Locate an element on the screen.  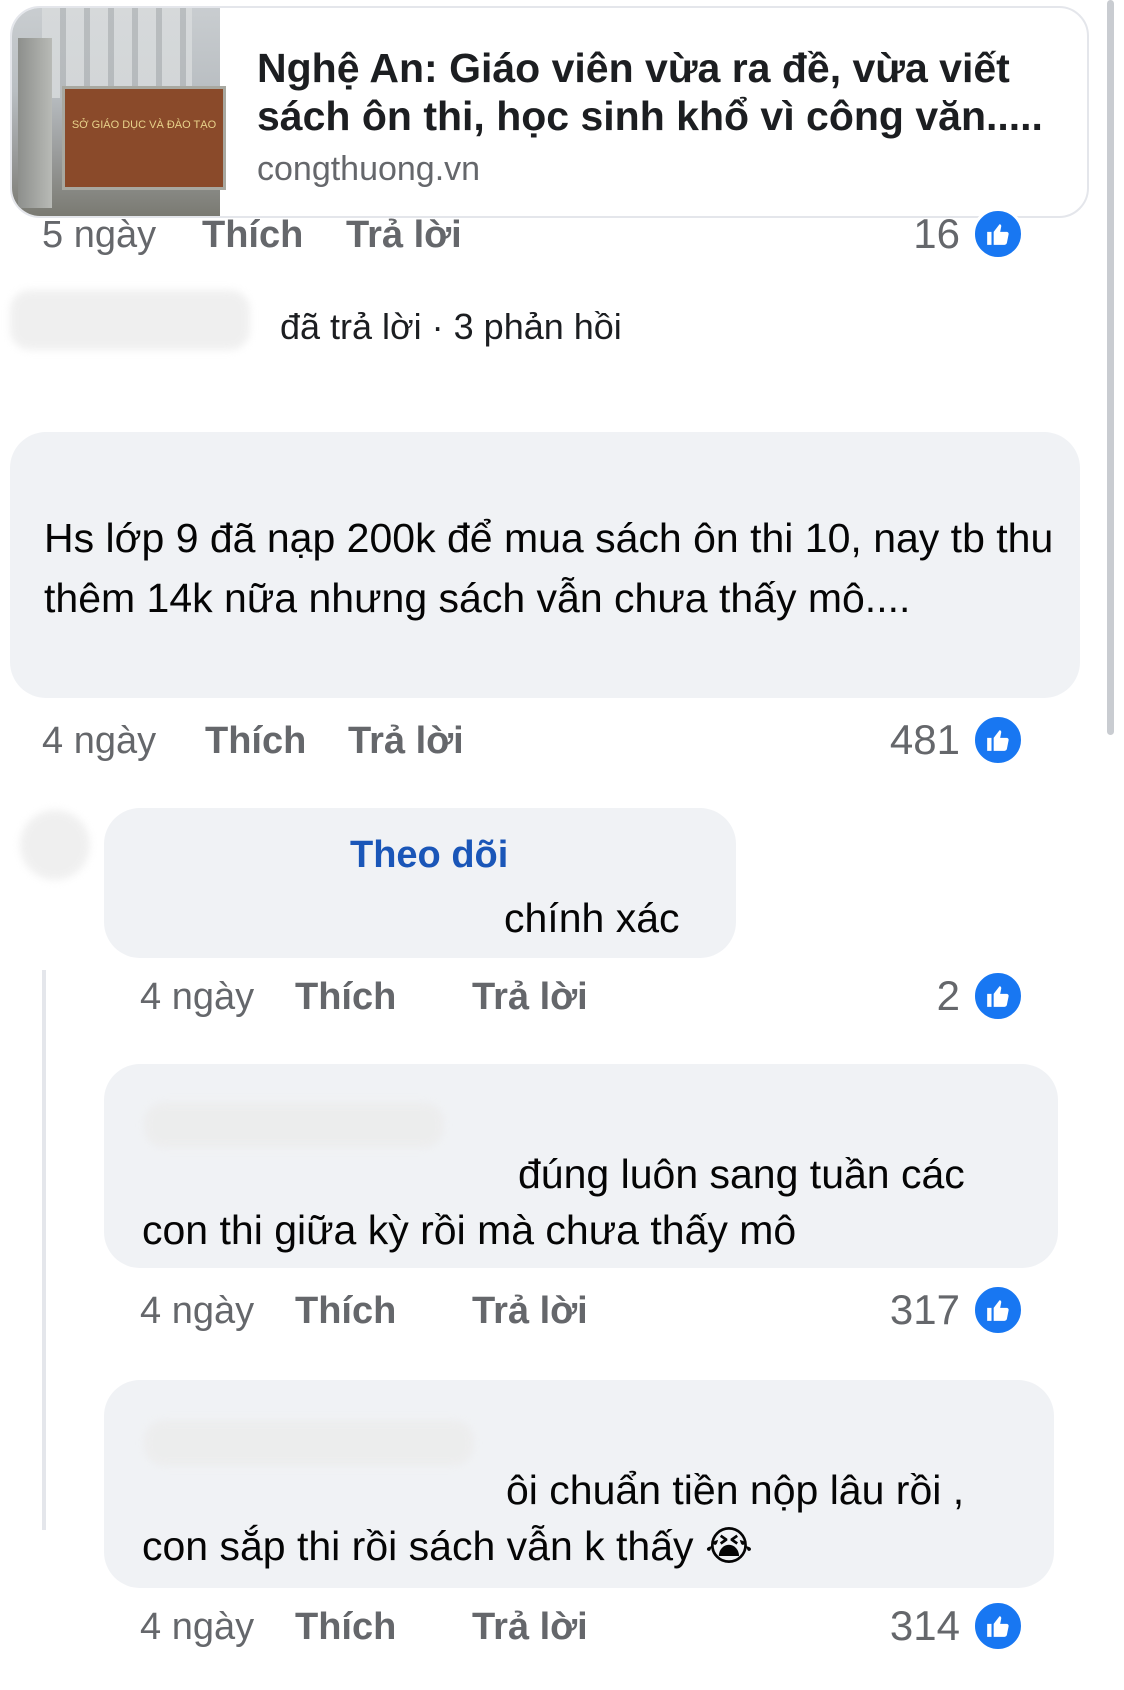
reaction-count: 2 is located at coordinates (930, 996).